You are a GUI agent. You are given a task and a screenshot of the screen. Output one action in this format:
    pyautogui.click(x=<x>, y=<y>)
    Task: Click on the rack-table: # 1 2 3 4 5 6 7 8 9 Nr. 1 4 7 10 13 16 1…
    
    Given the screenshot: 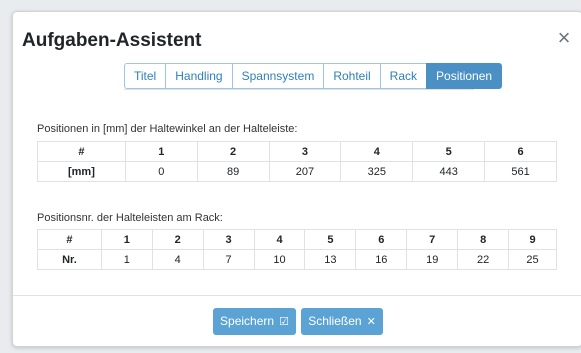 What is the action you would take?
    pyautogui.click(x=297, y=249)
    